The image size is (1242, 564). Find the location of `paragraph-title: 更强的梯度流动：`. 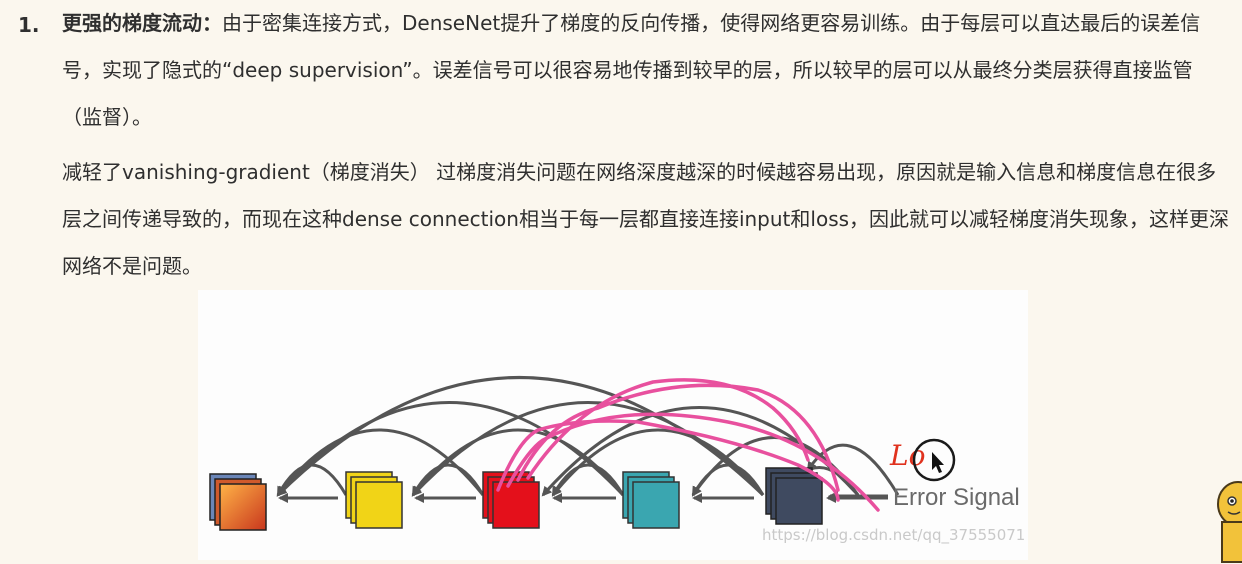

paragraph-title: 更强的梯度流动： is located at coordinates (142, 23).